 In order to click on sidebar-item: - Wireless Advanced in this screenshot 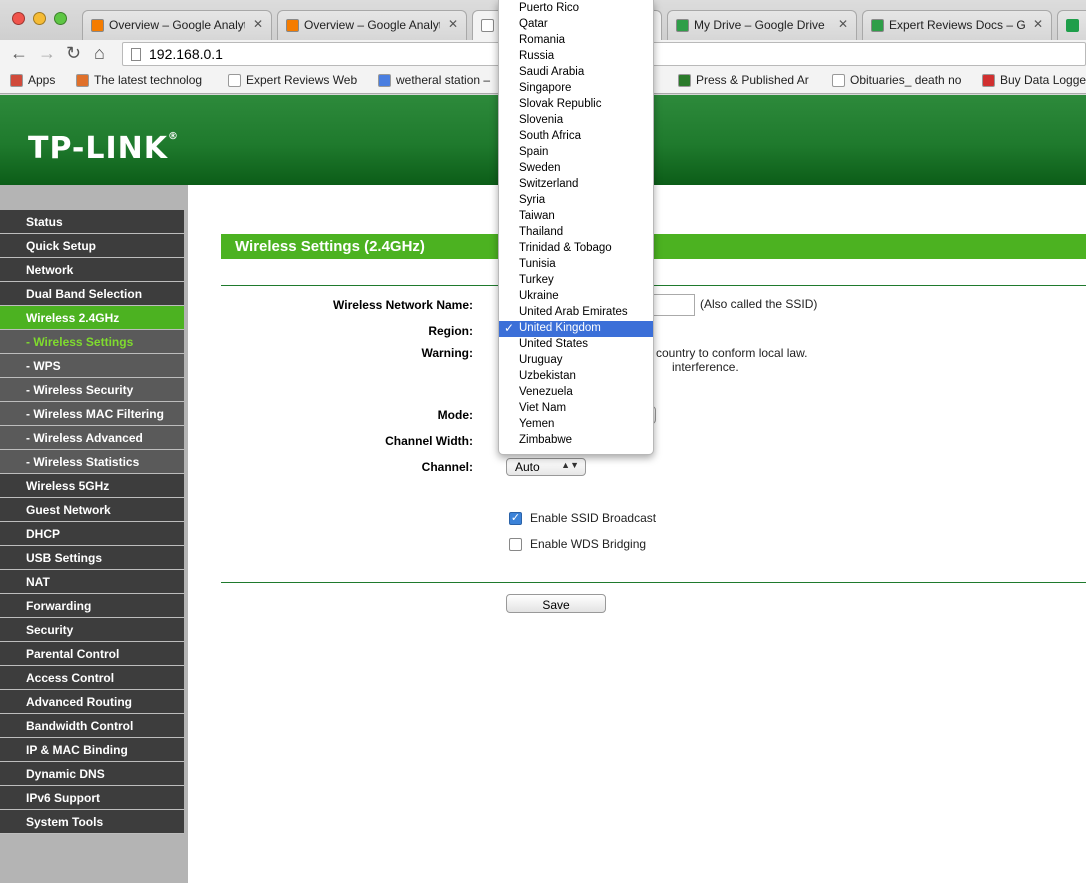, I will do `click(92, 438)`.